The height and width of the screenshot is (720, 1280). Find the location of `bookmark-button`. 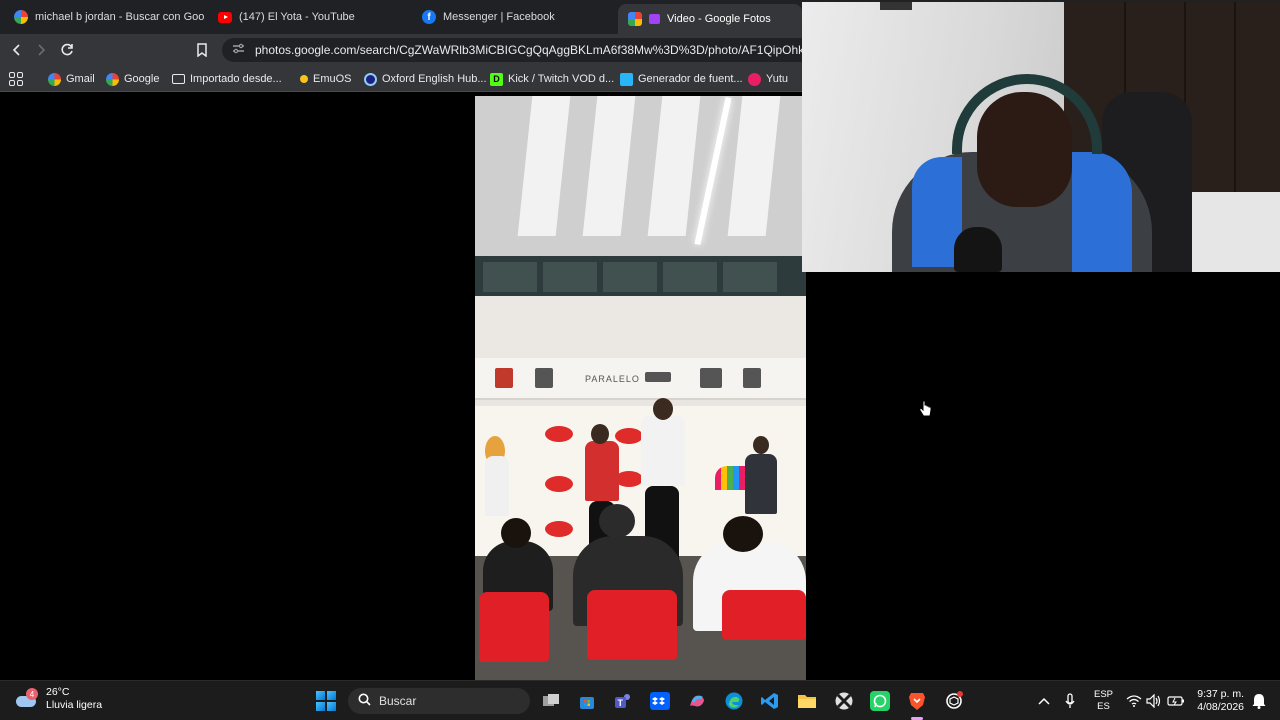

bookmark-button is located at coordinates (202, 50).